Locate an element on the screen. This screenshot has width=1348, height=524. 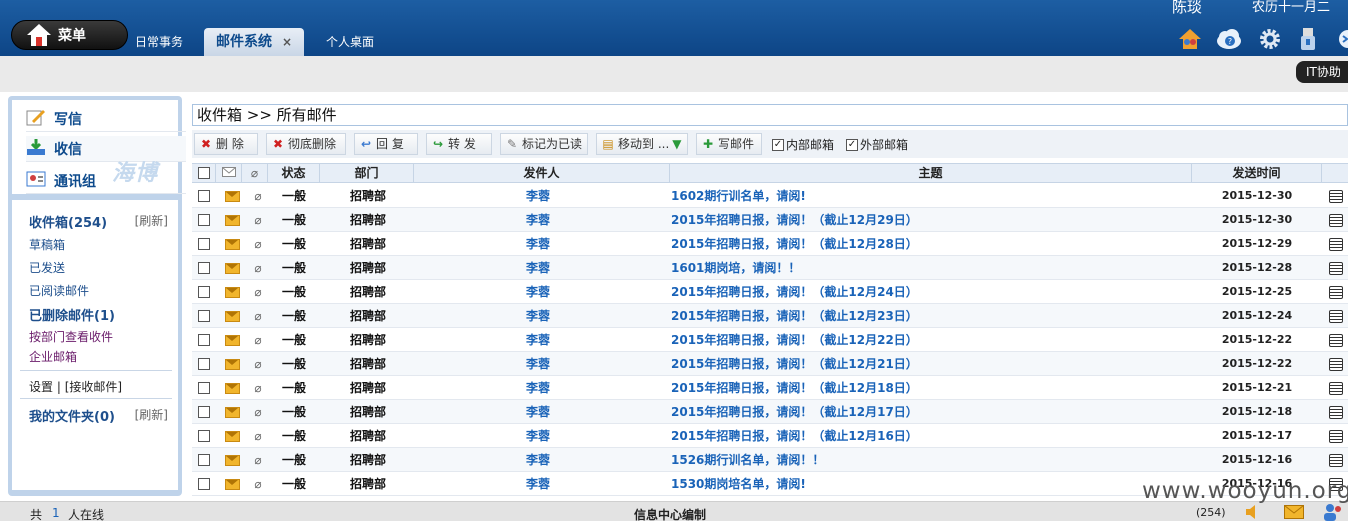
drafts-folder: 草稿箱 is located at coordinates (47, 244).